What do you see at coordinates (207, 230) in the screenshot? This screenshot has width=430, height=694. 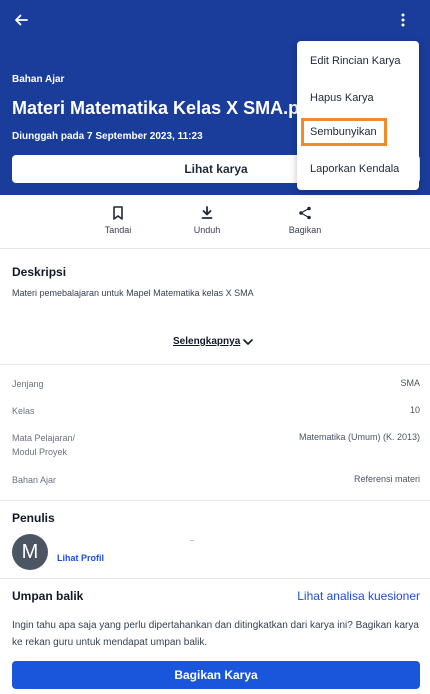 I see `download-label: Unduh` at bounding box center [207, 230].